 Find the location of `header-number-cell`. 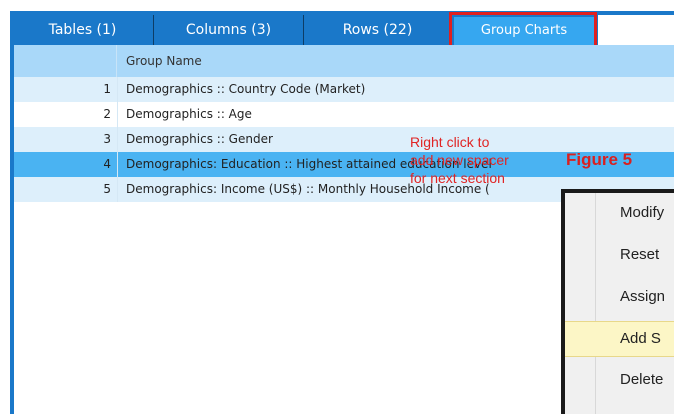

header-number-cell is located at coordinates (65, 61).